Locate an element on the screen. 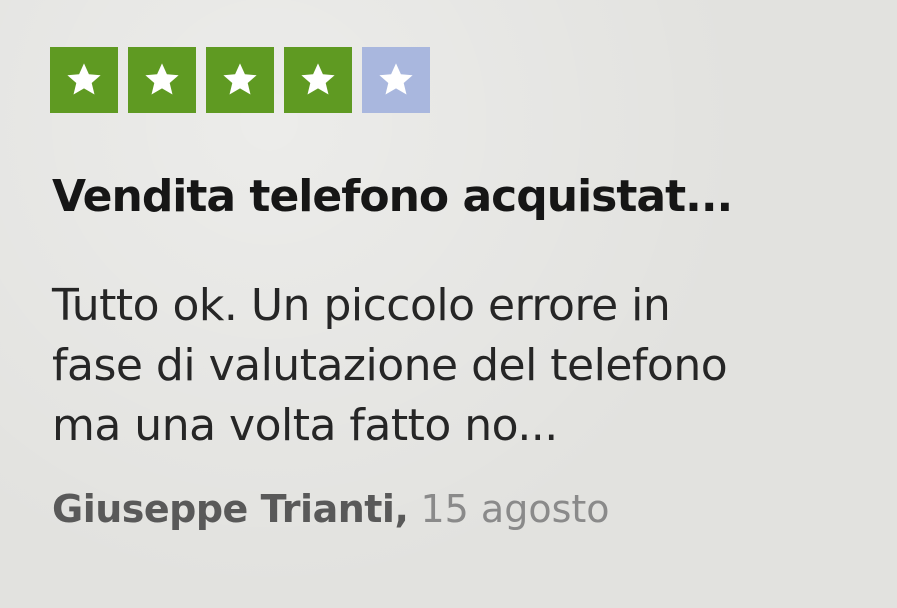 The height and width of the screenshot is (608, 897). review-body-line: fase di valutazione del telefono is located at coordinates (390, 365).